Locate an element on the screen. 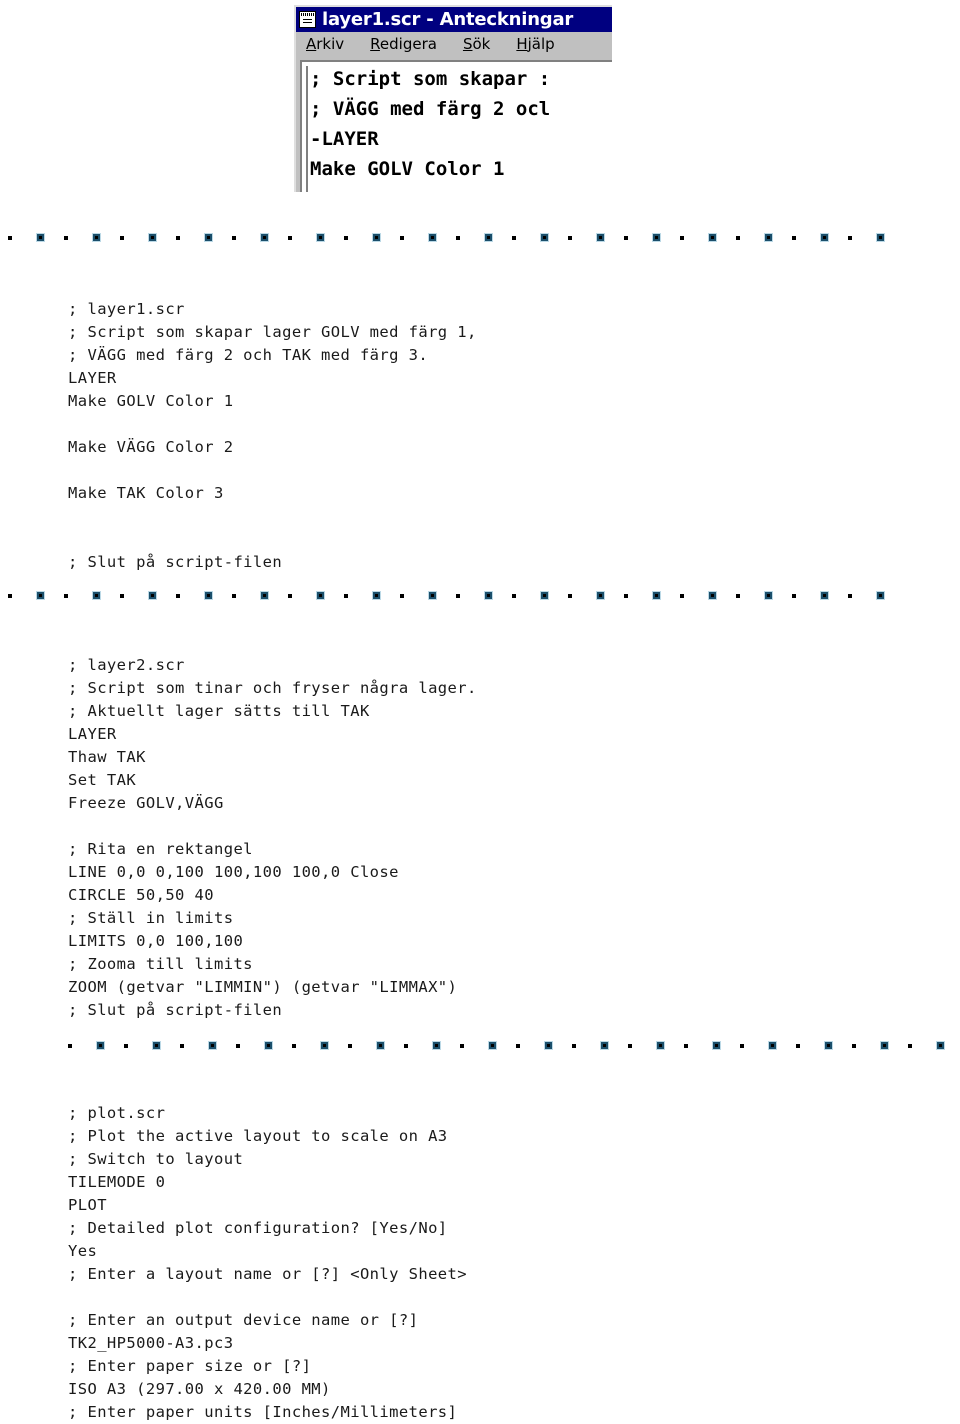 The image size is (960, 1424). notepad-title: layer1.scr - Anteckningar is located at coordinates (448, 19).